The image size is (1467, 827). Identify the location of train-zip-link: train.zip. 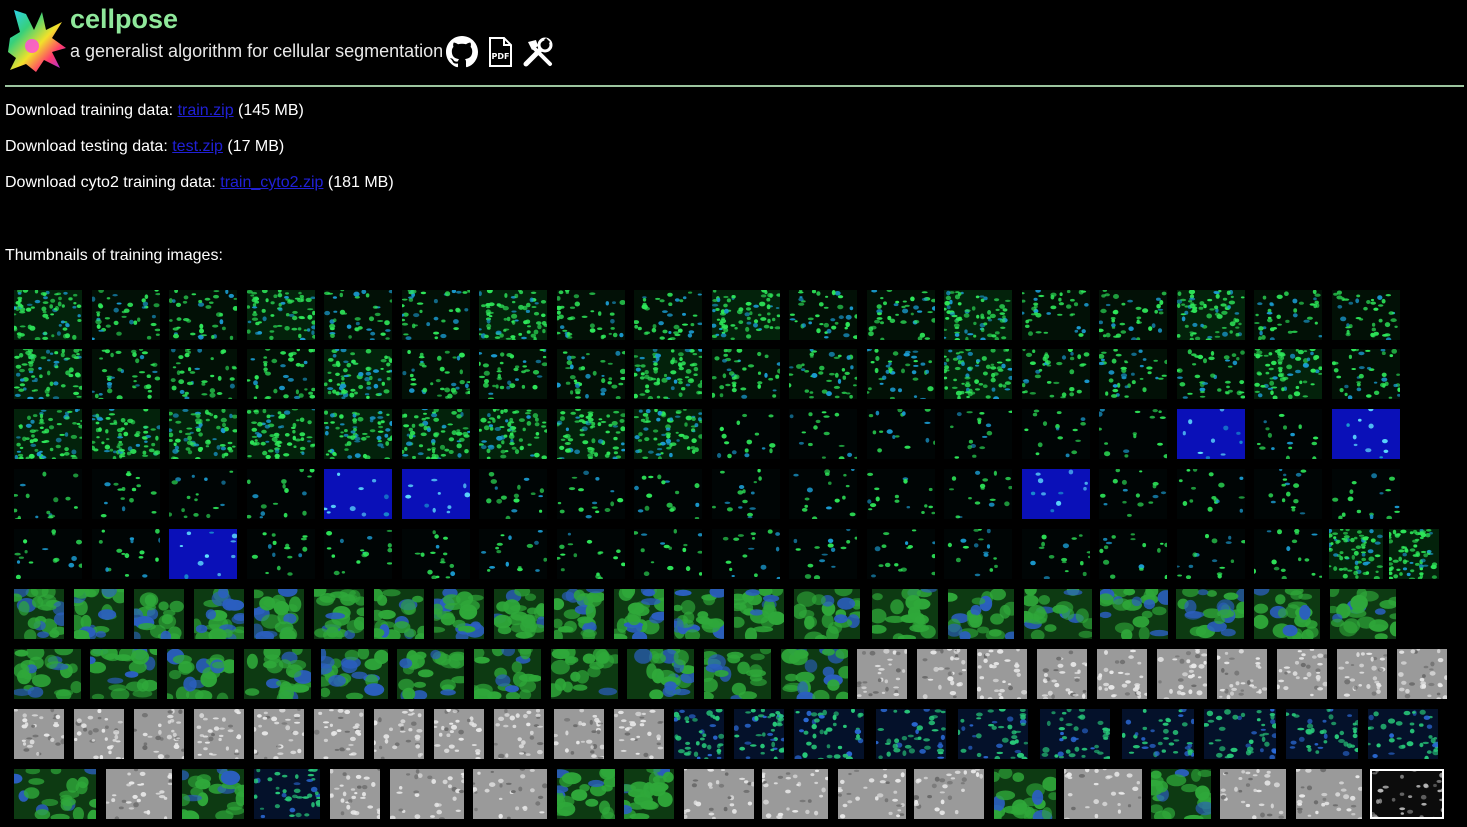
(206, 110).